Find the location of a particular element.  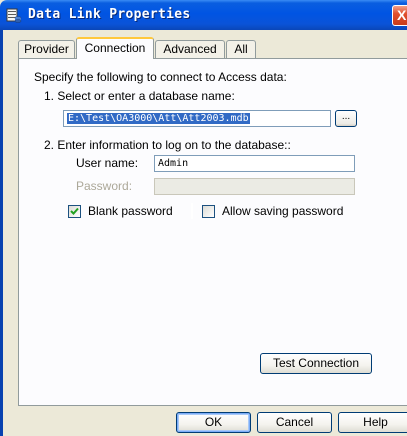

checkmark-icon is located at coordinates (74, 211).